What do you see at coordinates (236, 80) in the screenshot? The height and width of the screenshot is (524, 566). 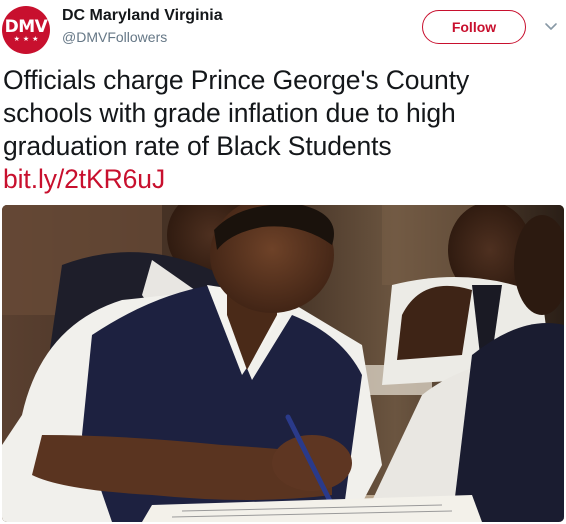 I see `tweet-text-line: Officials charge Prince George's County` at bounding box center [236, 80].